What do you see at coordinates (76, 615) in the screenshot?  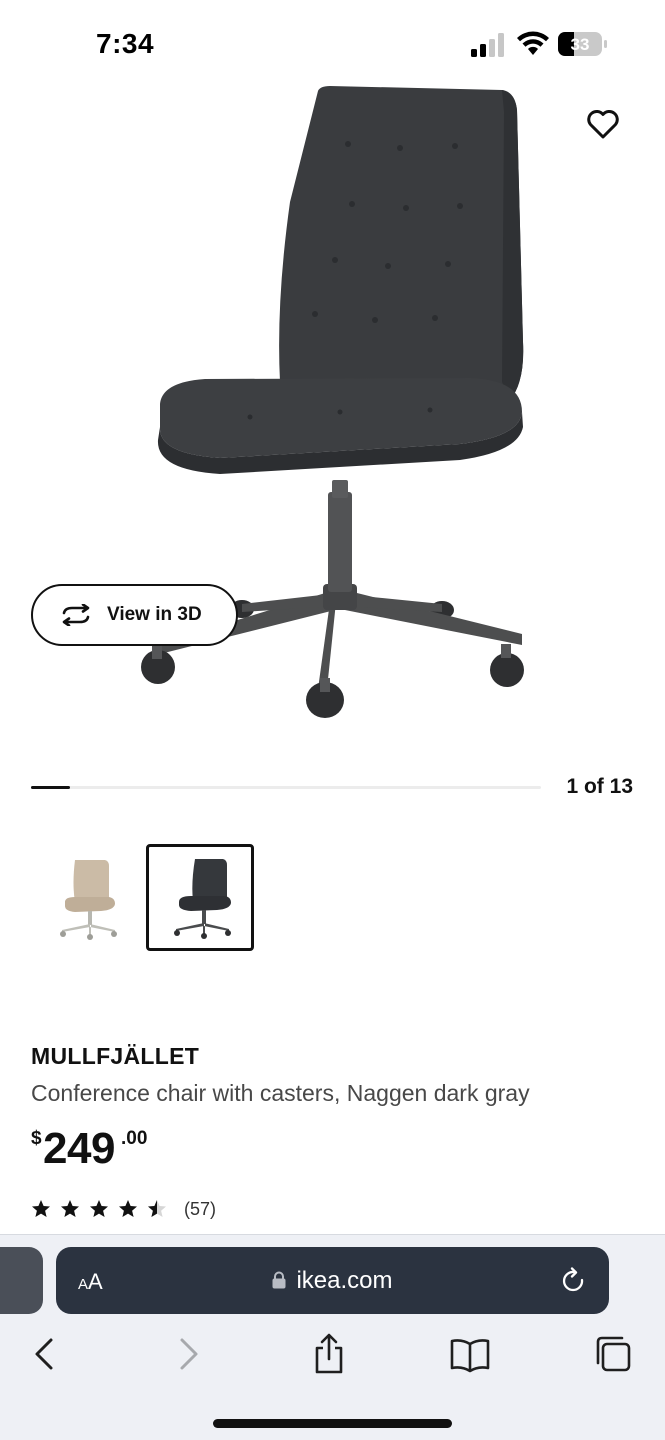 I see `rotate-3d-icon` at bounding box center [76, 615].